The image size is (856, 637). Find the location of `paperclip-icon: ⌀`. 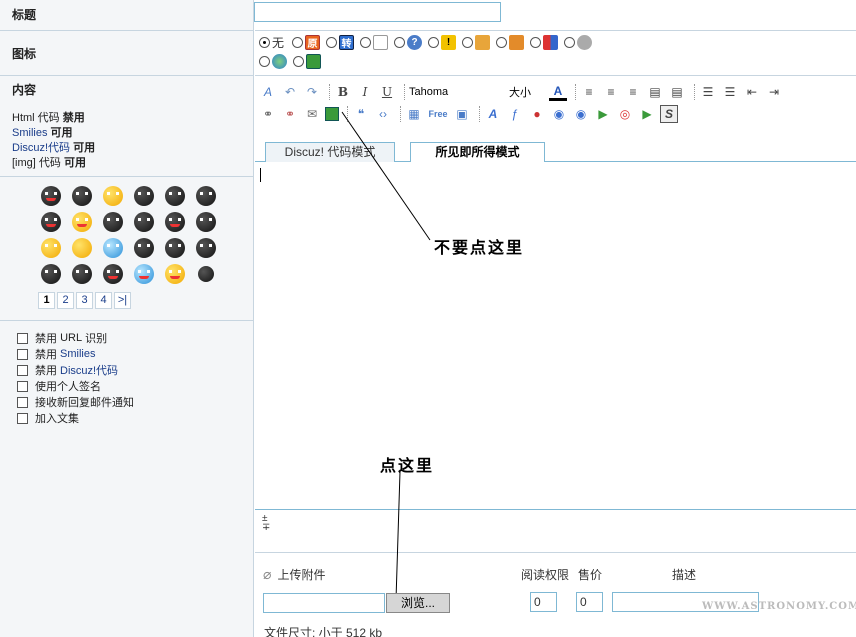

paperclip-icon: ⌀ is located at coordinates (267, 574).